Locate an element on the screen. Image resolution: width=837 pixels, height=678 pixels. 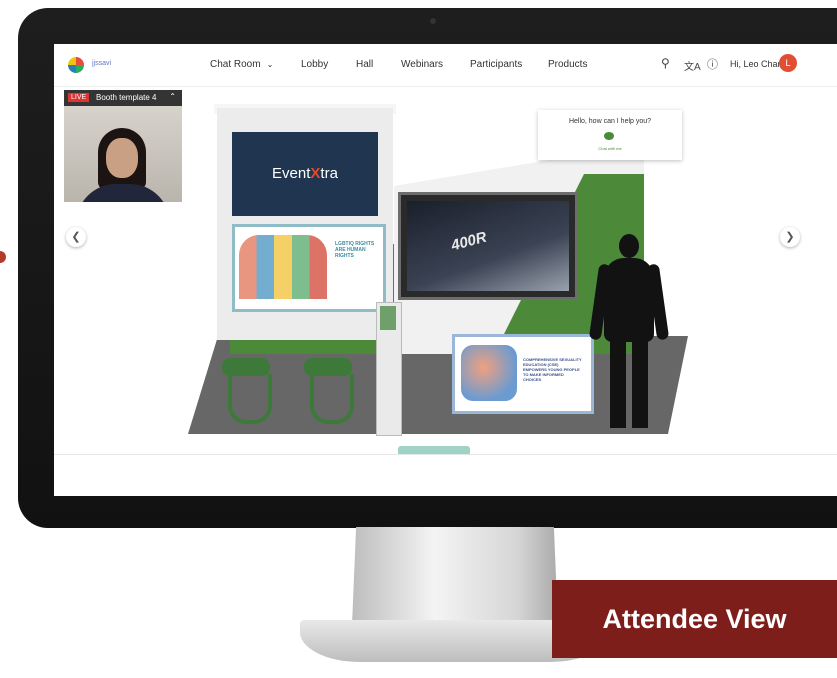
bottom-tab-handle is located at coordinates (434, 450).